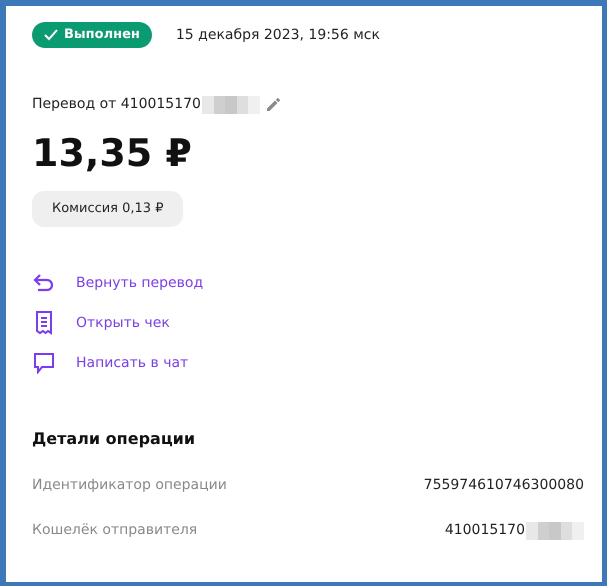 This screenshot has width=607, height=586. Describe the element at coordinates (92, 35) in the screenshot. I see `status-badge: Выполнен` at that location.